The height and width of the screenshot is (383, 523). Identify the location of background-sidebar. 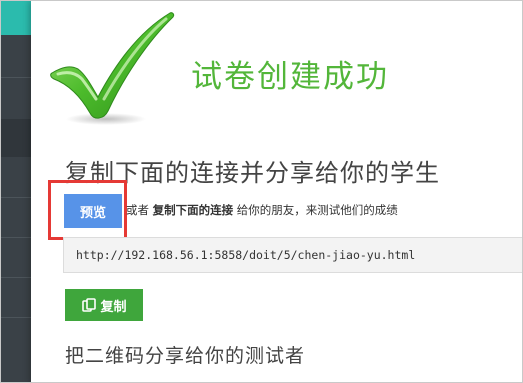
(16, 191).